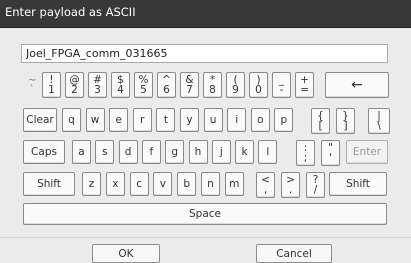 The height and width of the screenshot is (263, 411). What do you see at coordinates (166, 90) in the screenshot?
I see `key-6-label: 6` at bounding box center [166, 90].